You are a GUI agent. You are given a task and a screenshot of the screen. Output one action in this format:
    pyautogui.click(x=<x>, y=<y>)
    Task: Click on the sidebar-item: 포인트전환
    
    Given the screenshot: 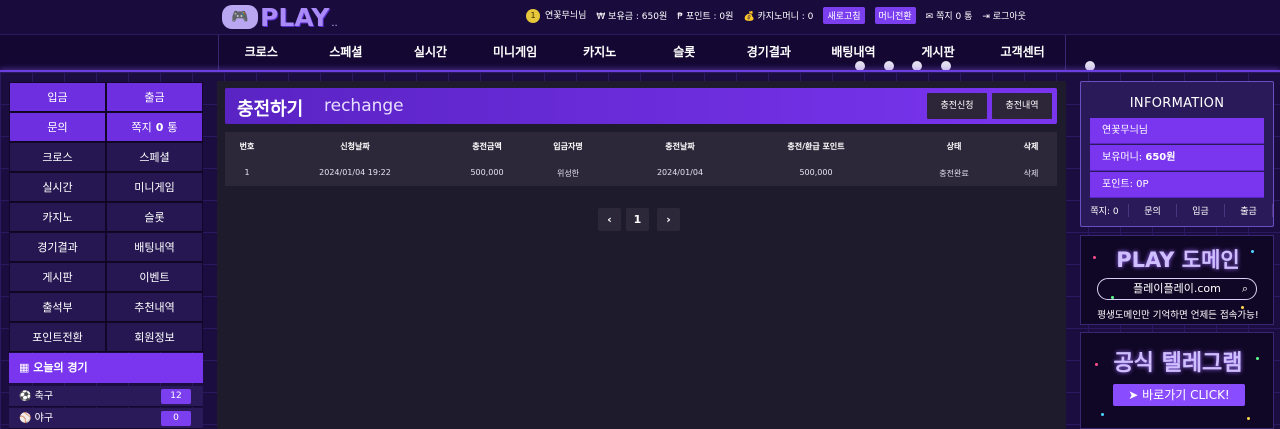 What is the action you would take?
    pyautogui.click(x=57, y=337)
    